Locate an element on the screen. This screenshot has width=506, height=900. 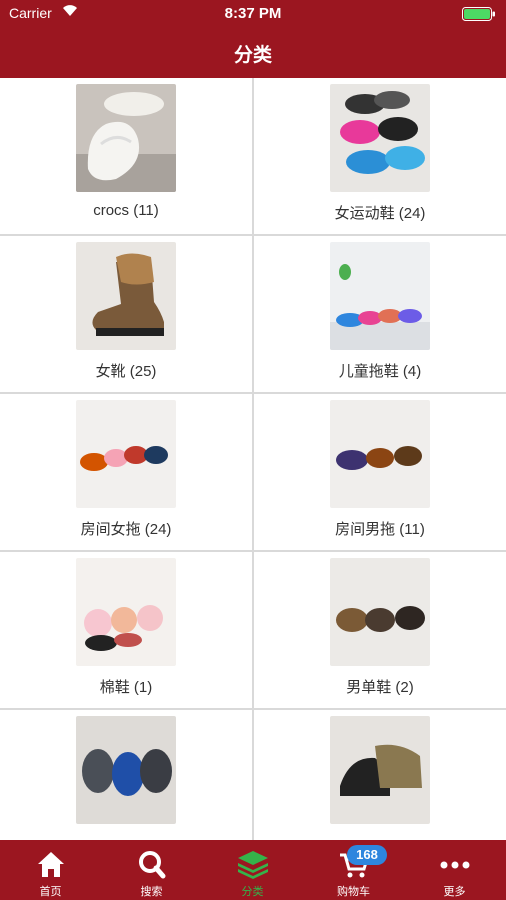
category-item: 男单鞋 (2) is located at coordinates (380, 630).